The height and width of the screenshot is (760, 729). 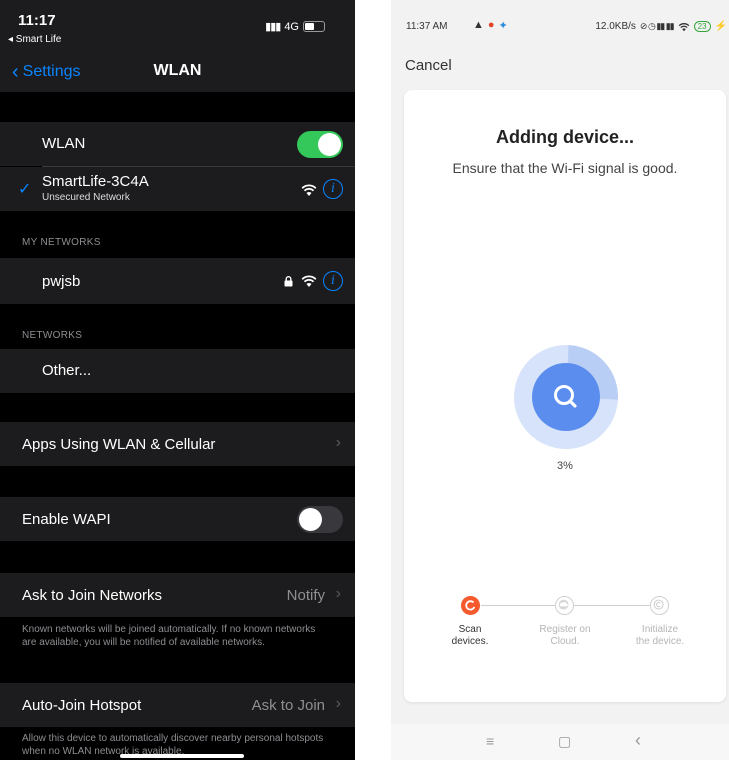 What do you see at coordinates (64, 143) in the screenshot?
I see `wlan-label: WLAN` at bounding box center [64, 143].